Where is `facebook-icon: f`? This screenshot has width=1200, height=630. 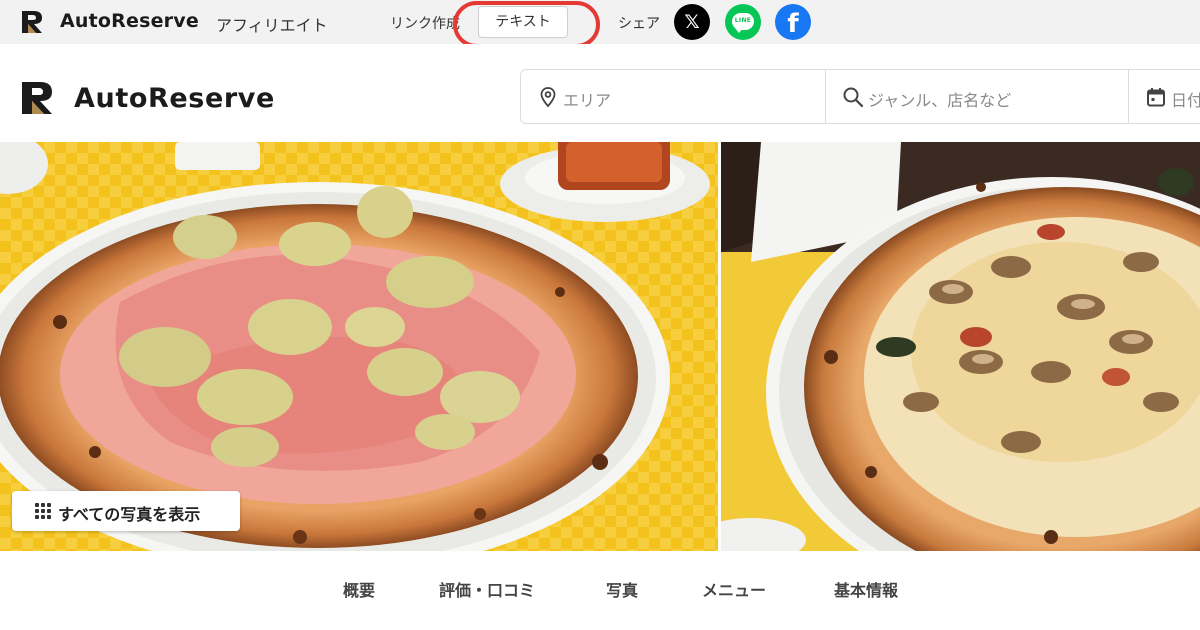 facebook-icon: f is located at coordinates (793, 24).